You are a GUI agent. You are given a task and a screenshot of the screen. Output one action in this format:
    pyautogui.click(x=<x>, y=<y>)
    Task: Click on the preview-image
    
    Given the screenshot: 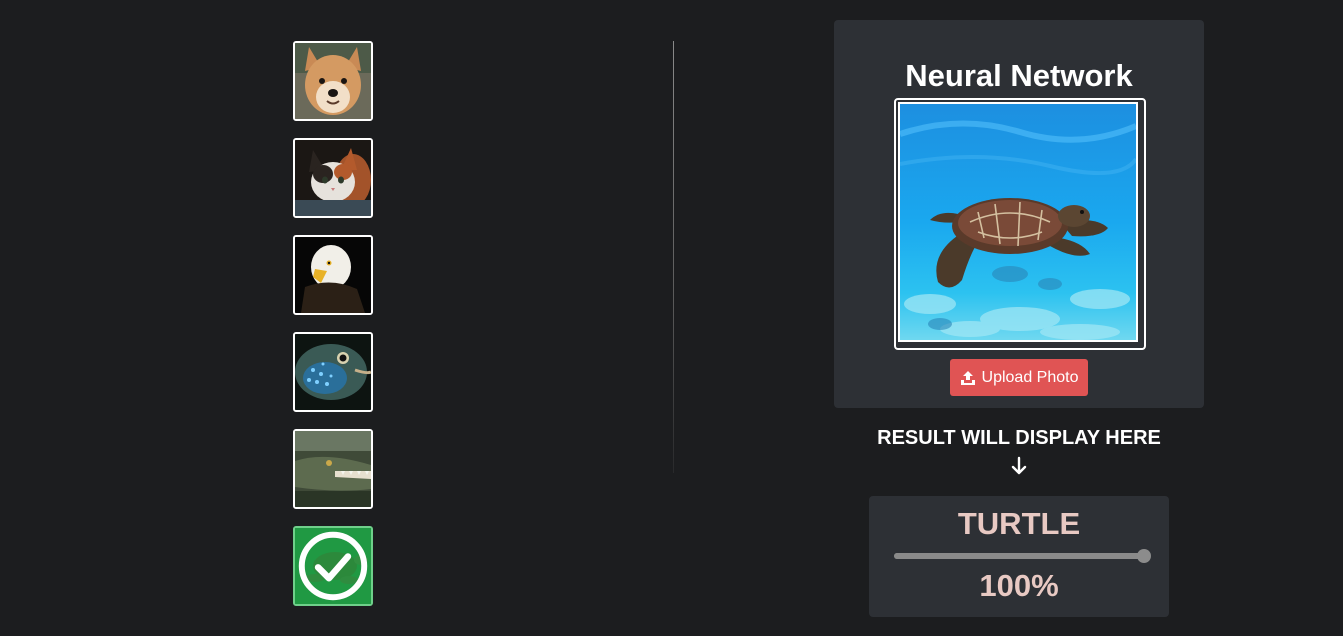 What is the action you would take?
    pyautogui.click(x=1018, y=222)
    